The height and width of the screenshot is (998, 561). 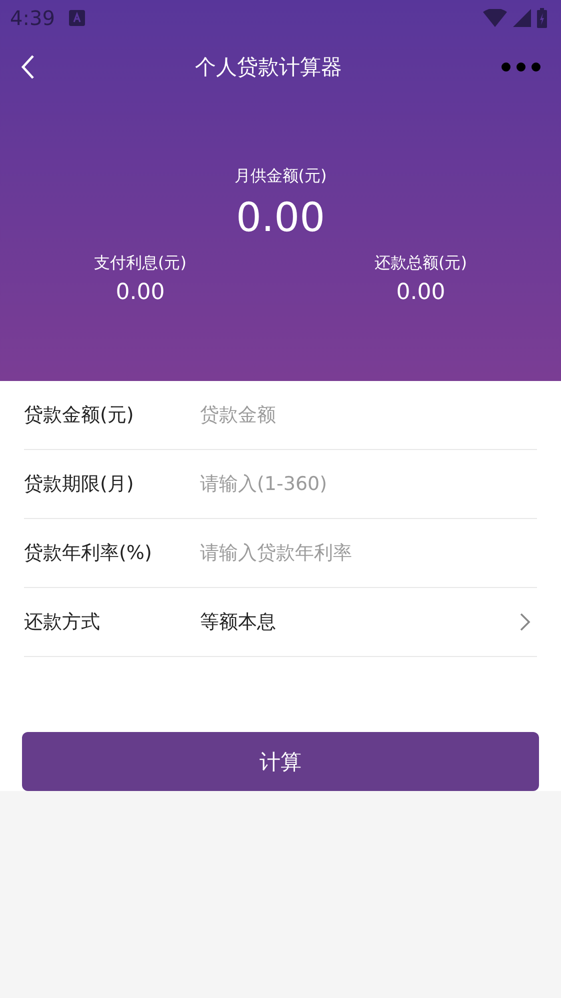 What do you see at coordinates (268, 67) in the screenshot?
I see `page-title: 个人贷款计算器` at bounding box center [268, 67].